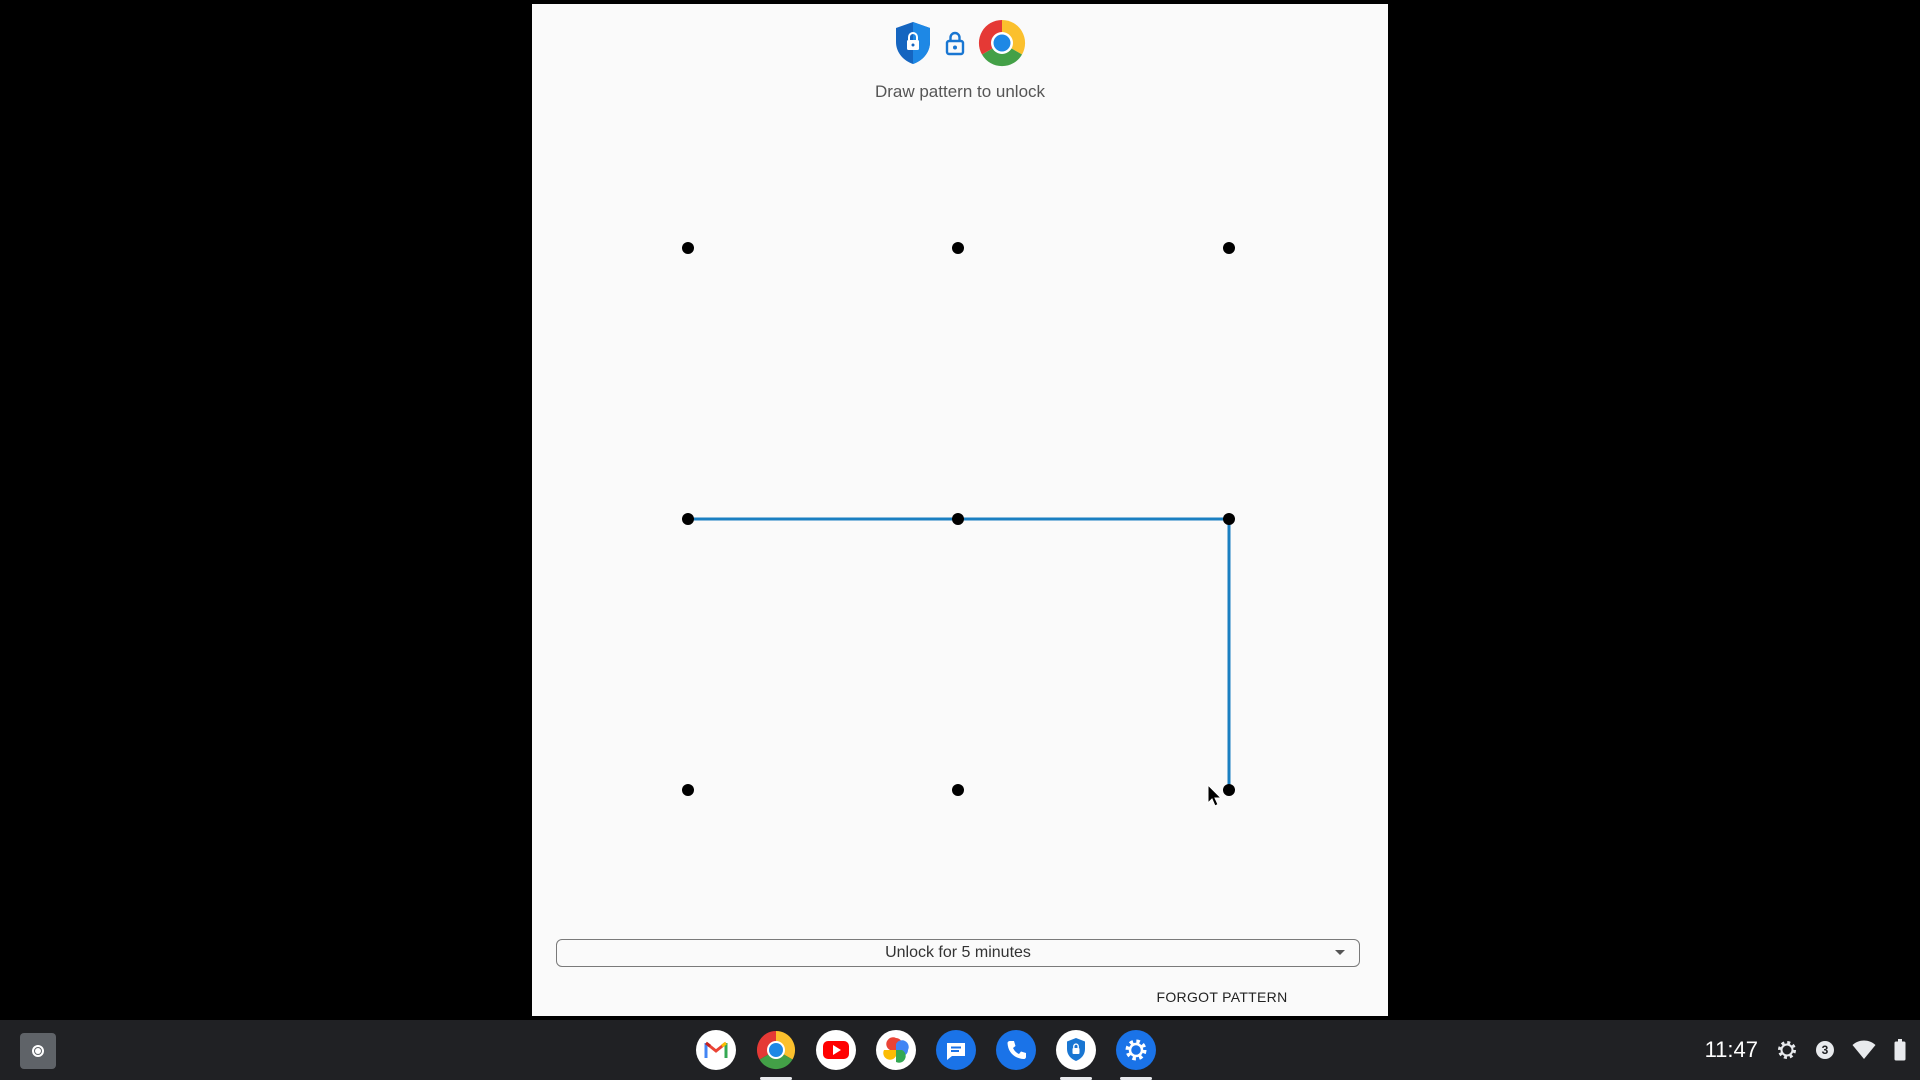 This screenshot has height=1080, width=1920. I want to click on unlock-duration-value: Unlock for 5 minutes, so click(958, 952).